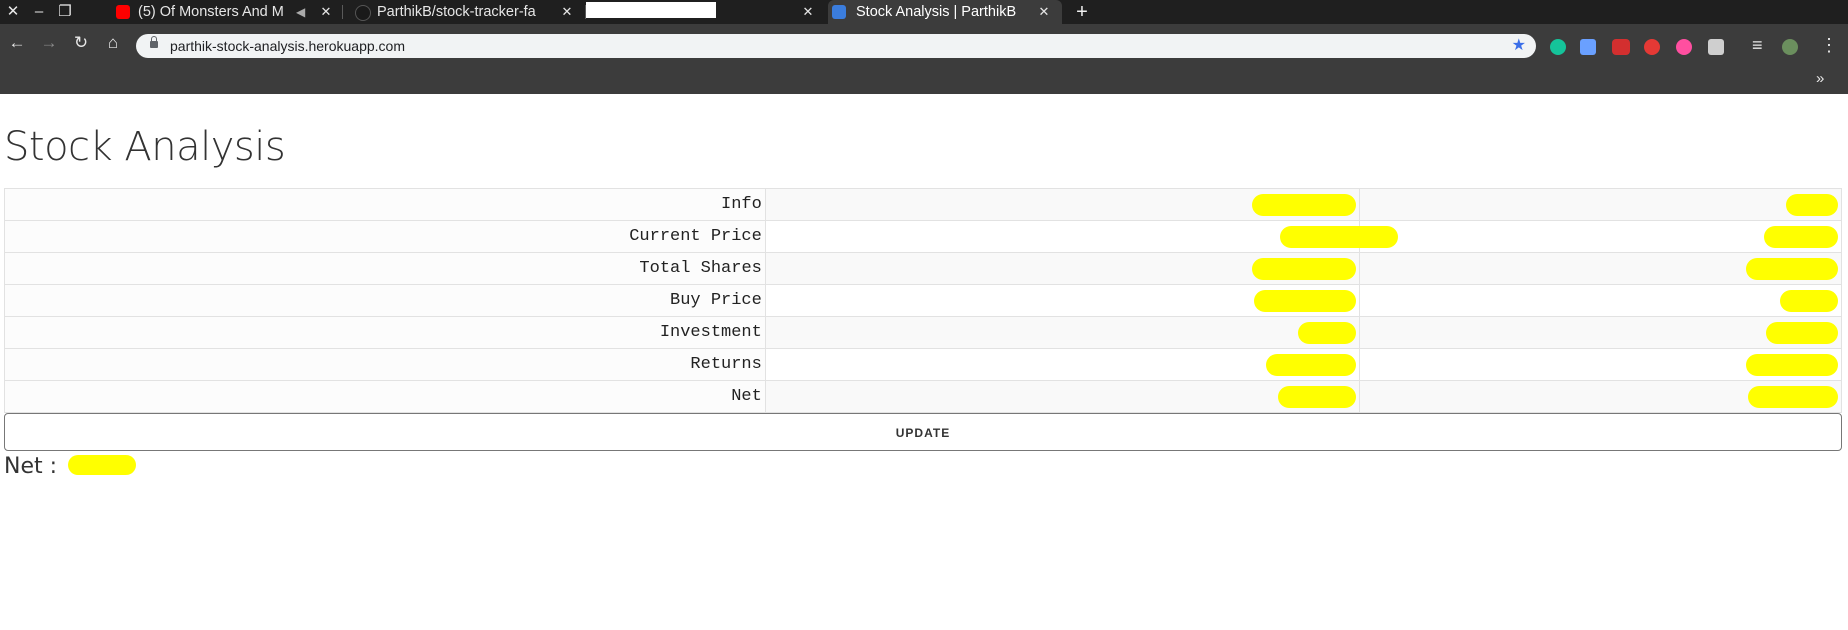  What do you see at coordinates (1790, 47) in the screenshot?
I see `profile-avatar` at bounding box center [1790, 47].